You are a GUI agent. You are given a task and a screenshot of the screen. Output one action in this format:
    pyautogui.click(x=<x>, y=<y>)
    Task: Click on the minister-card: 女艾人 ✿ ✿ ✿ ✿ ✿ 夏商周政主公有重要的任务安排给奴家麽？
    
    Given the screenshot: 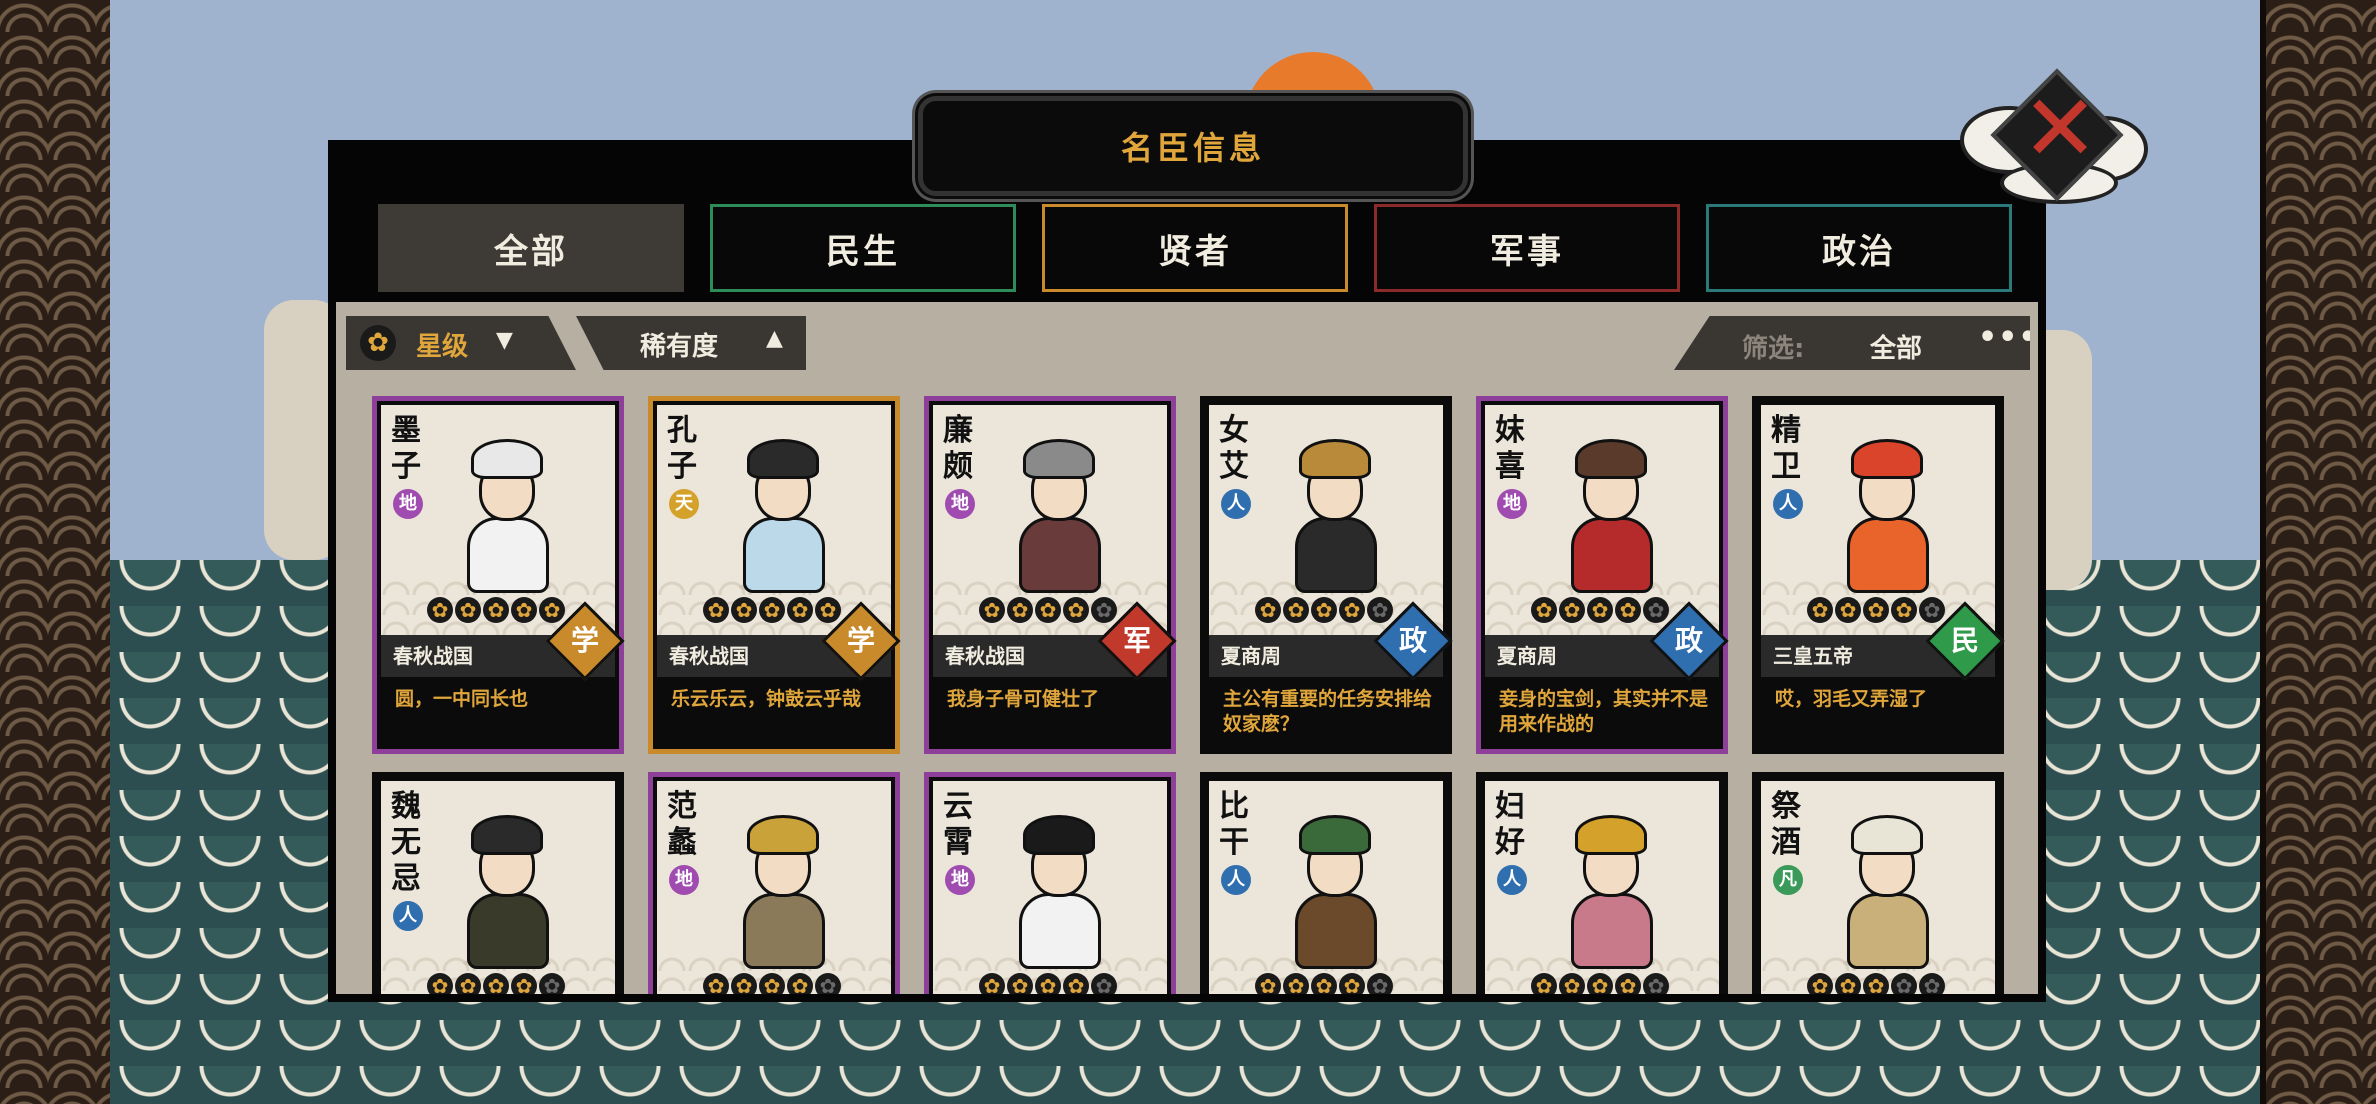 What is the action you would take?
    pyautogui.click(x=1326, y=575)
    